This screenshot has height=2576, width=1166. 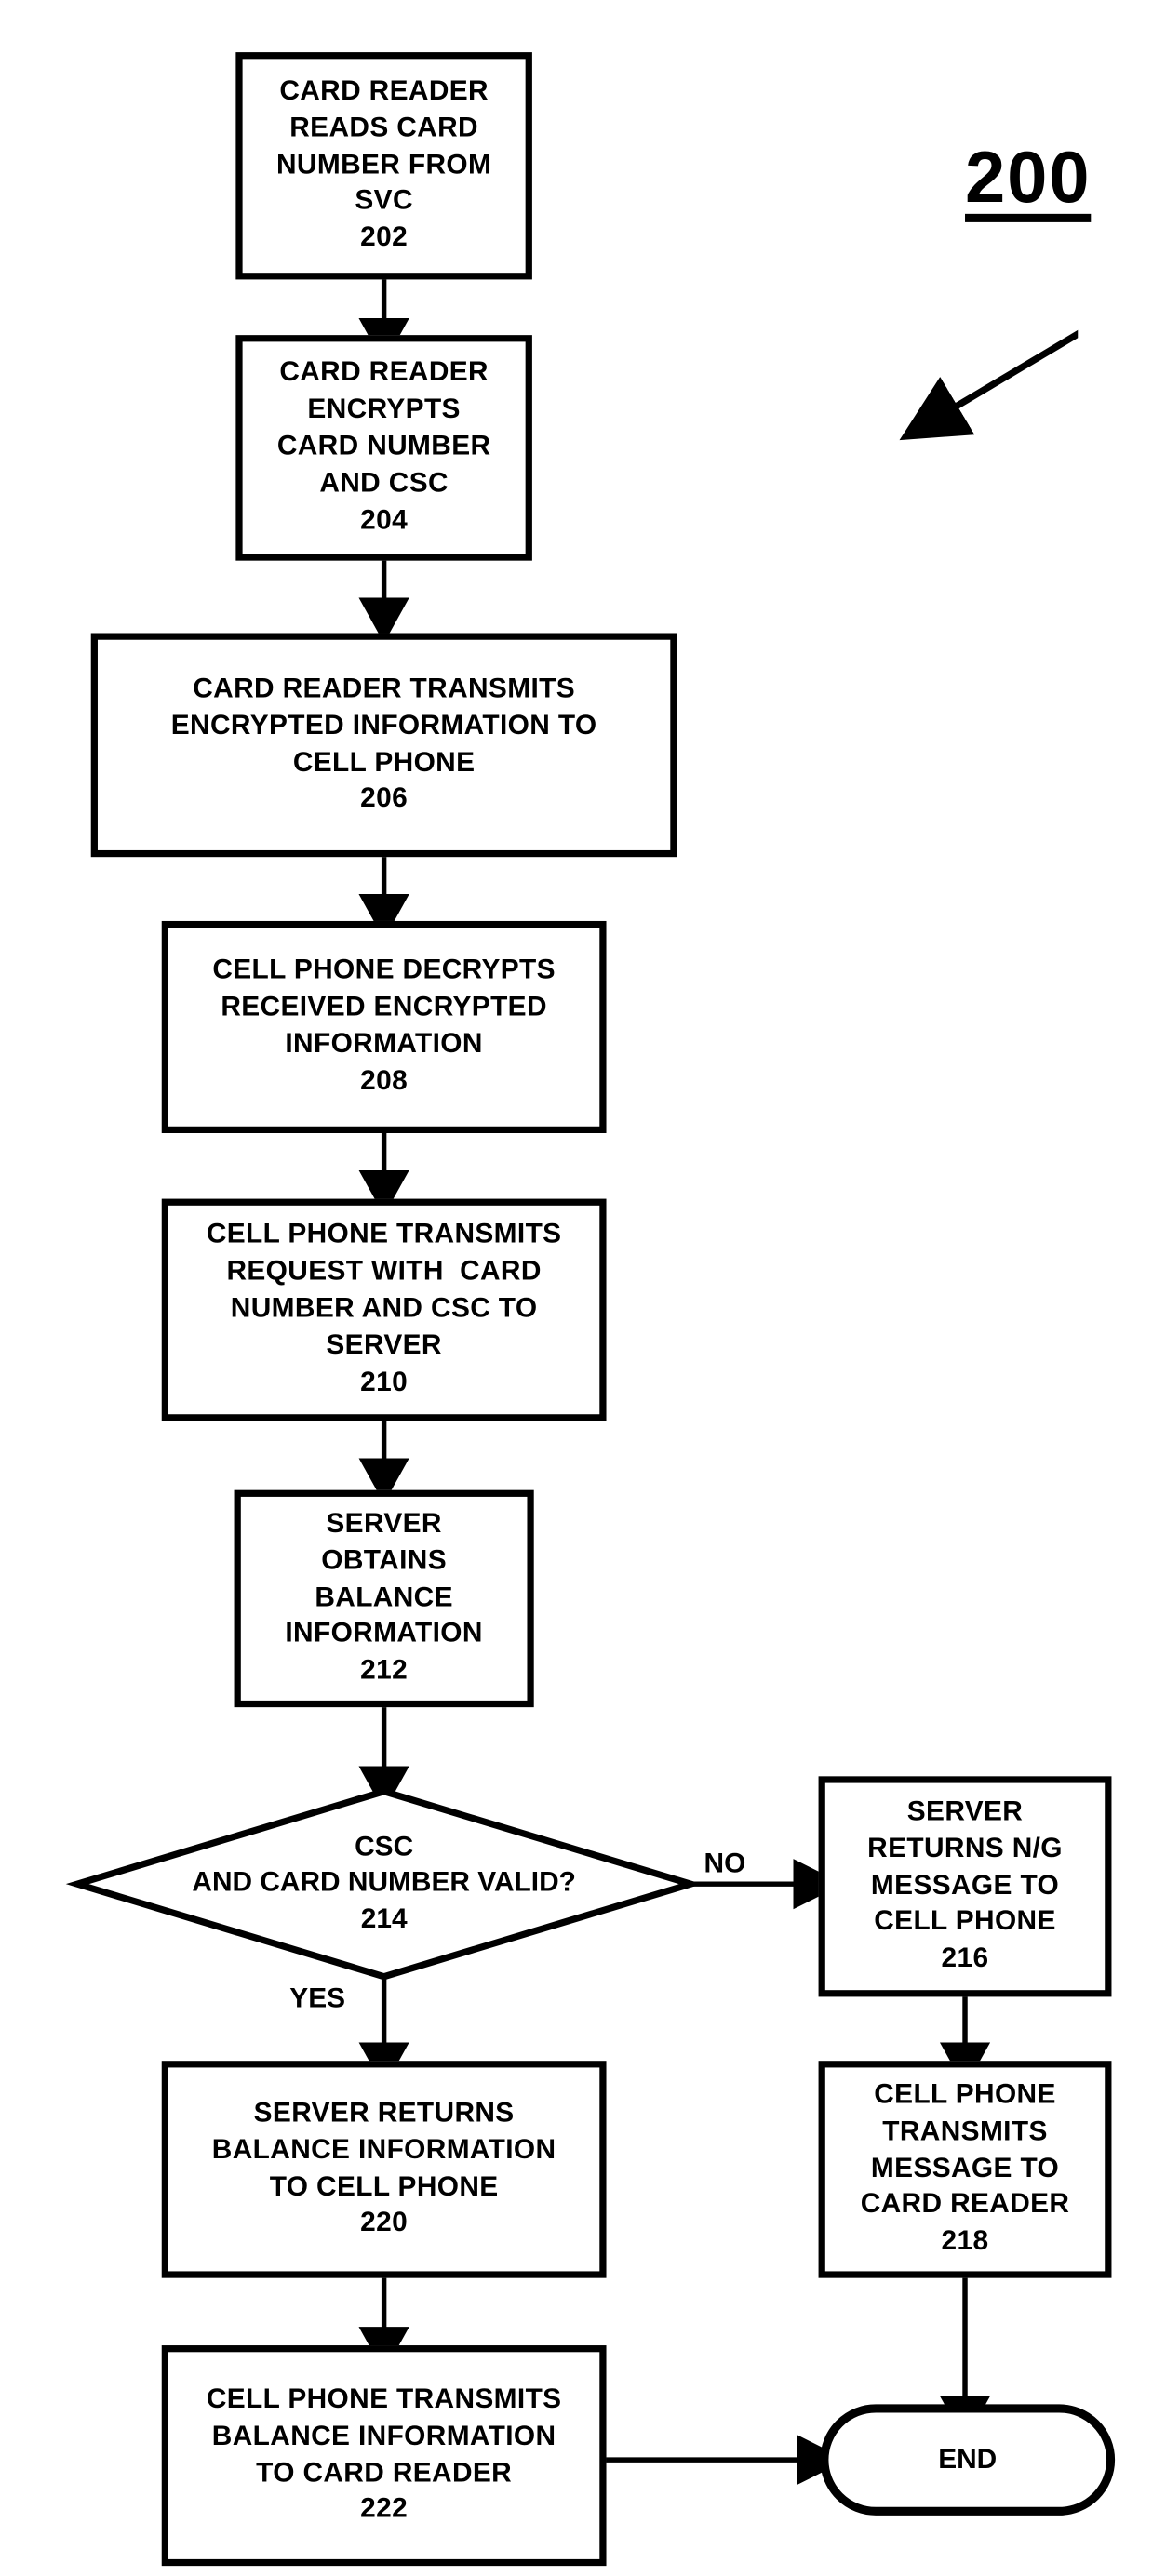 I want to click on node-202-line-0: CARD READER, so click(x=384, y=90).